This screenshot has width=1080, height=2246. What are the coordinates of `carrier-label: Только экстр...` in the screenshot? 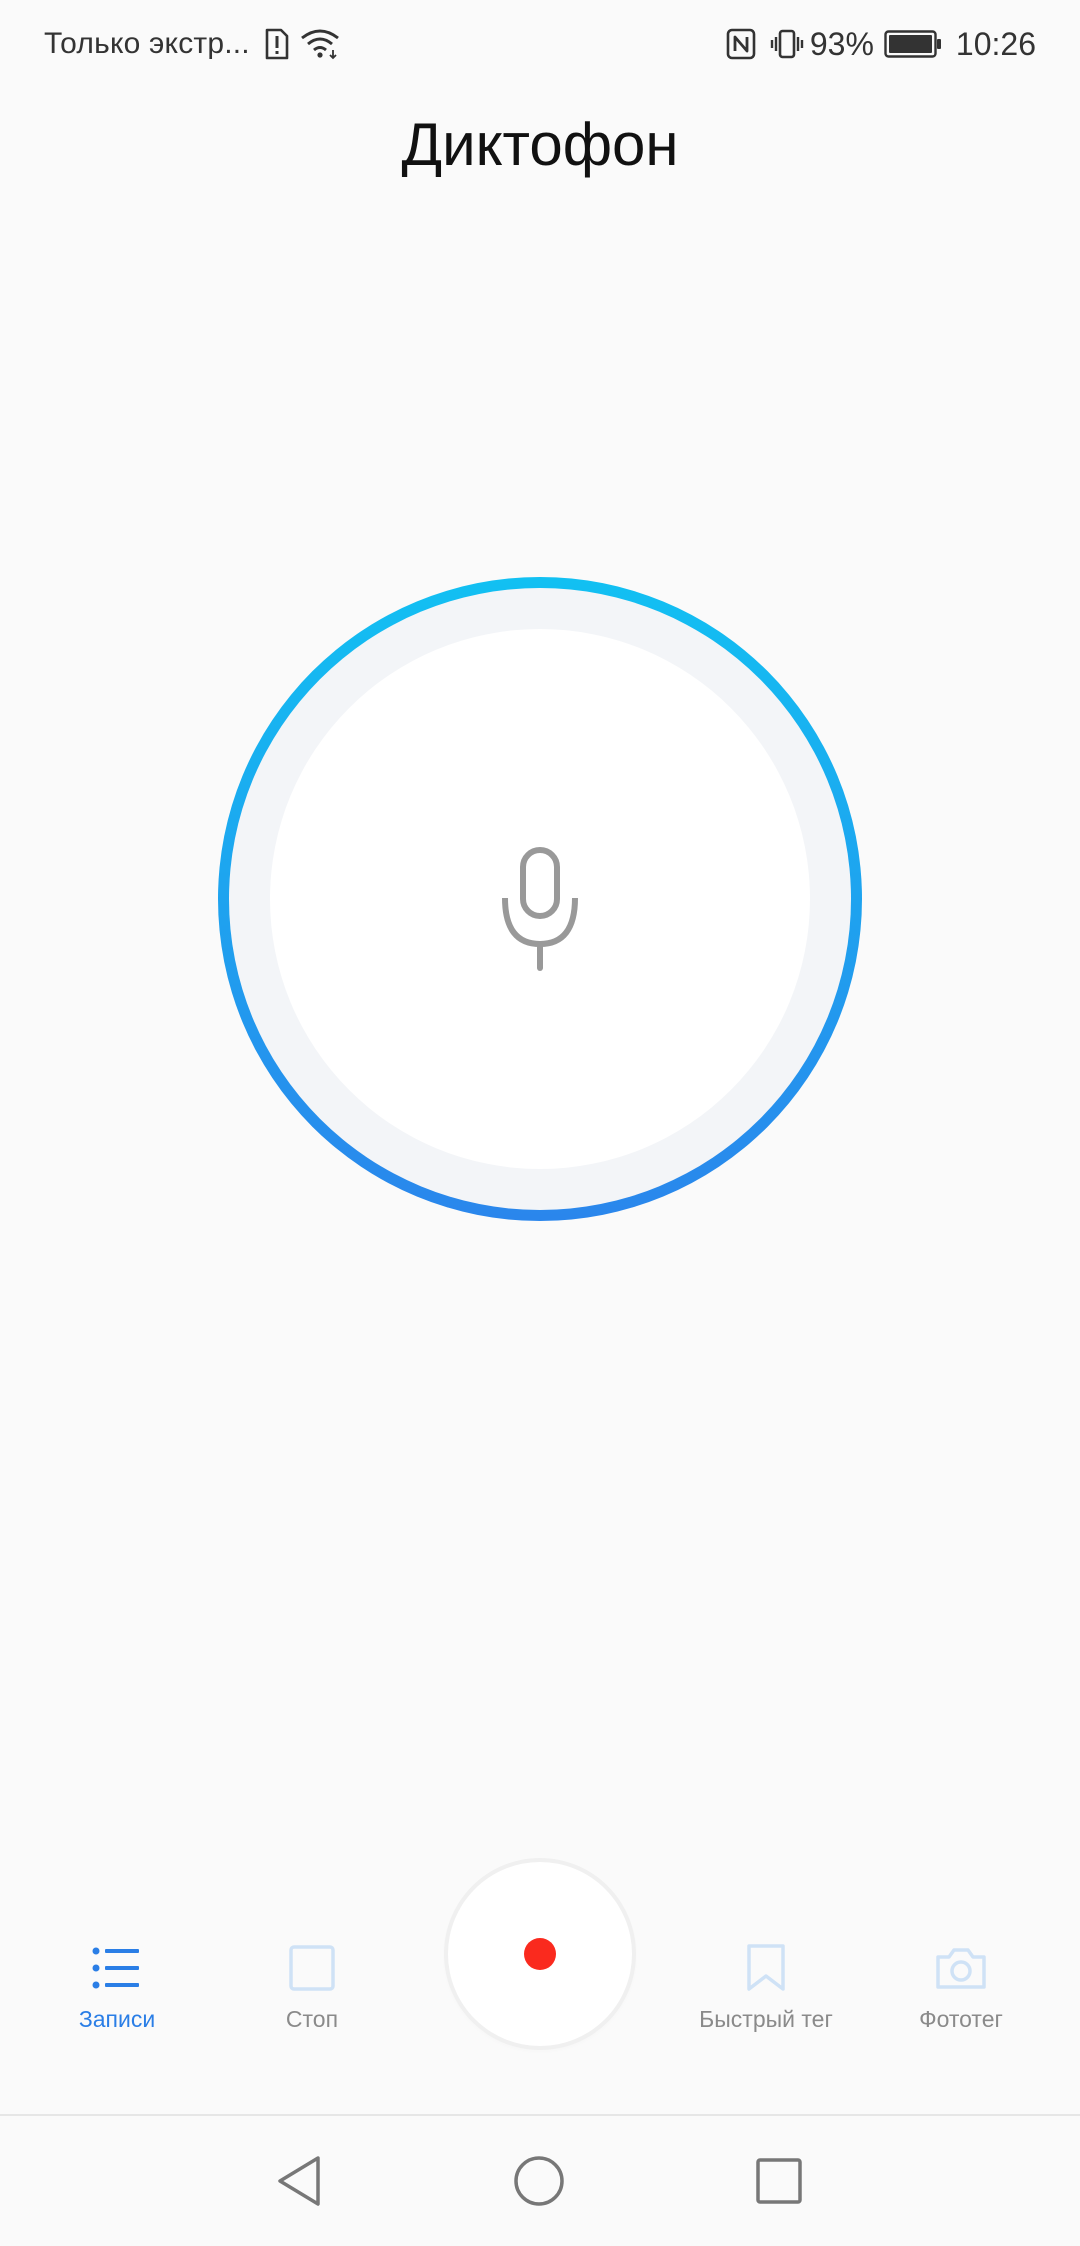 It's located at (147, 43).